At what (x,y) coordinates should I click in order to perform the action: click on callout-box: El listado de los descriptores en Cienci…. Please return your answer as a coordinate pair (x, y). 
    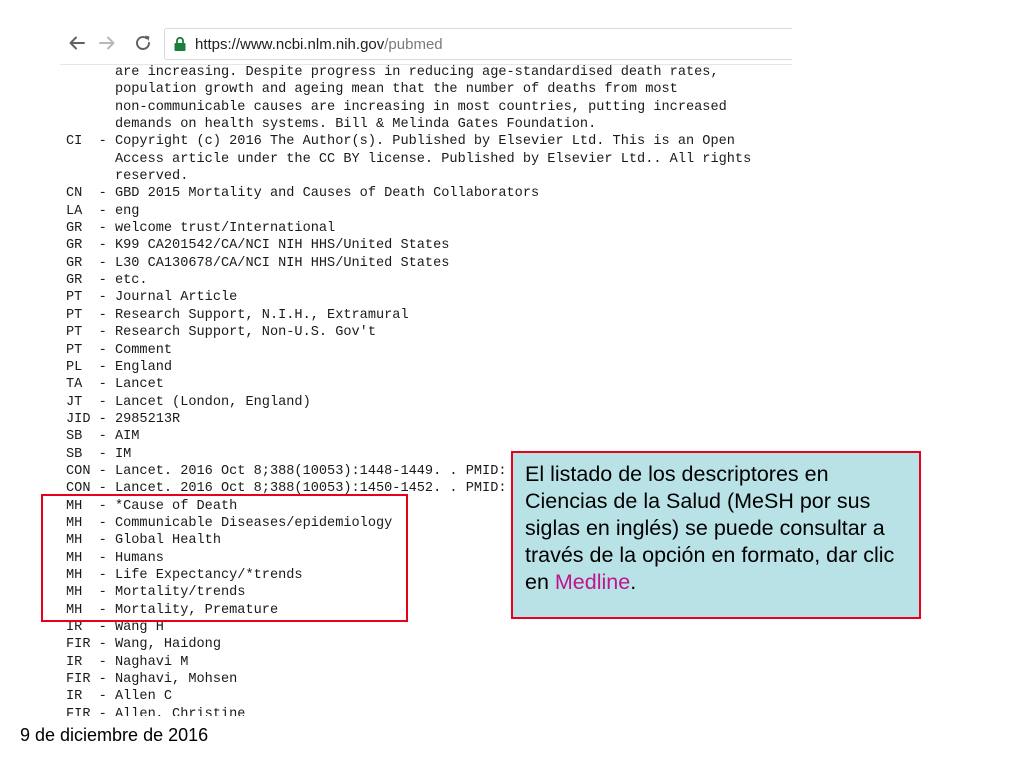
    Looking at the image, I should click on (716, 535).